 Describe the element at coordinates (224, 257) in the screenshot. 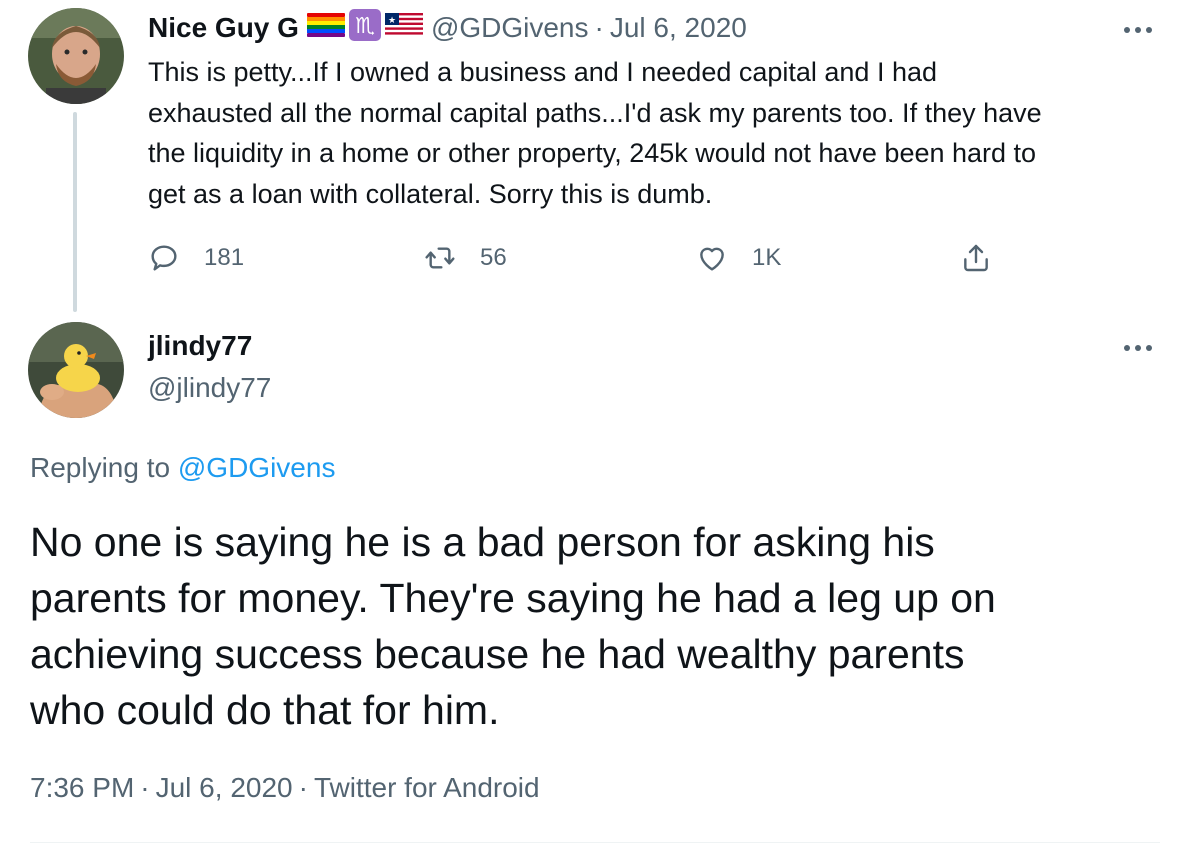

I see `reply-count: 181` at that location.